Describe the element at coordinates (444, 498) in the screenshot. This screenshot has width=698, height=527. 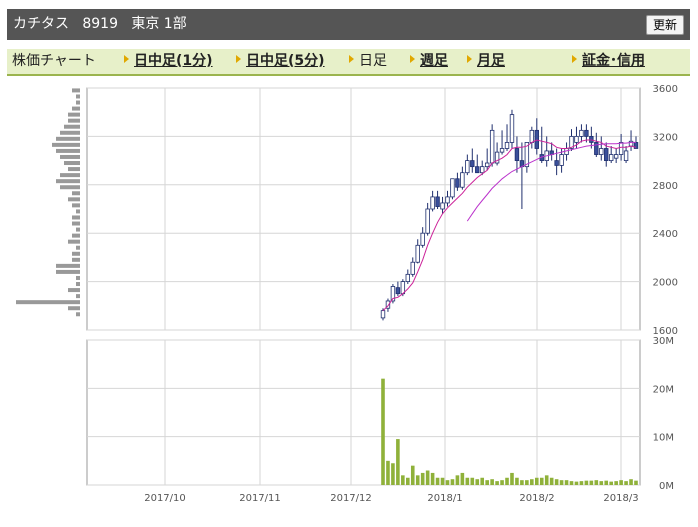
I see `date-tick-label: 2018/1` at that location.